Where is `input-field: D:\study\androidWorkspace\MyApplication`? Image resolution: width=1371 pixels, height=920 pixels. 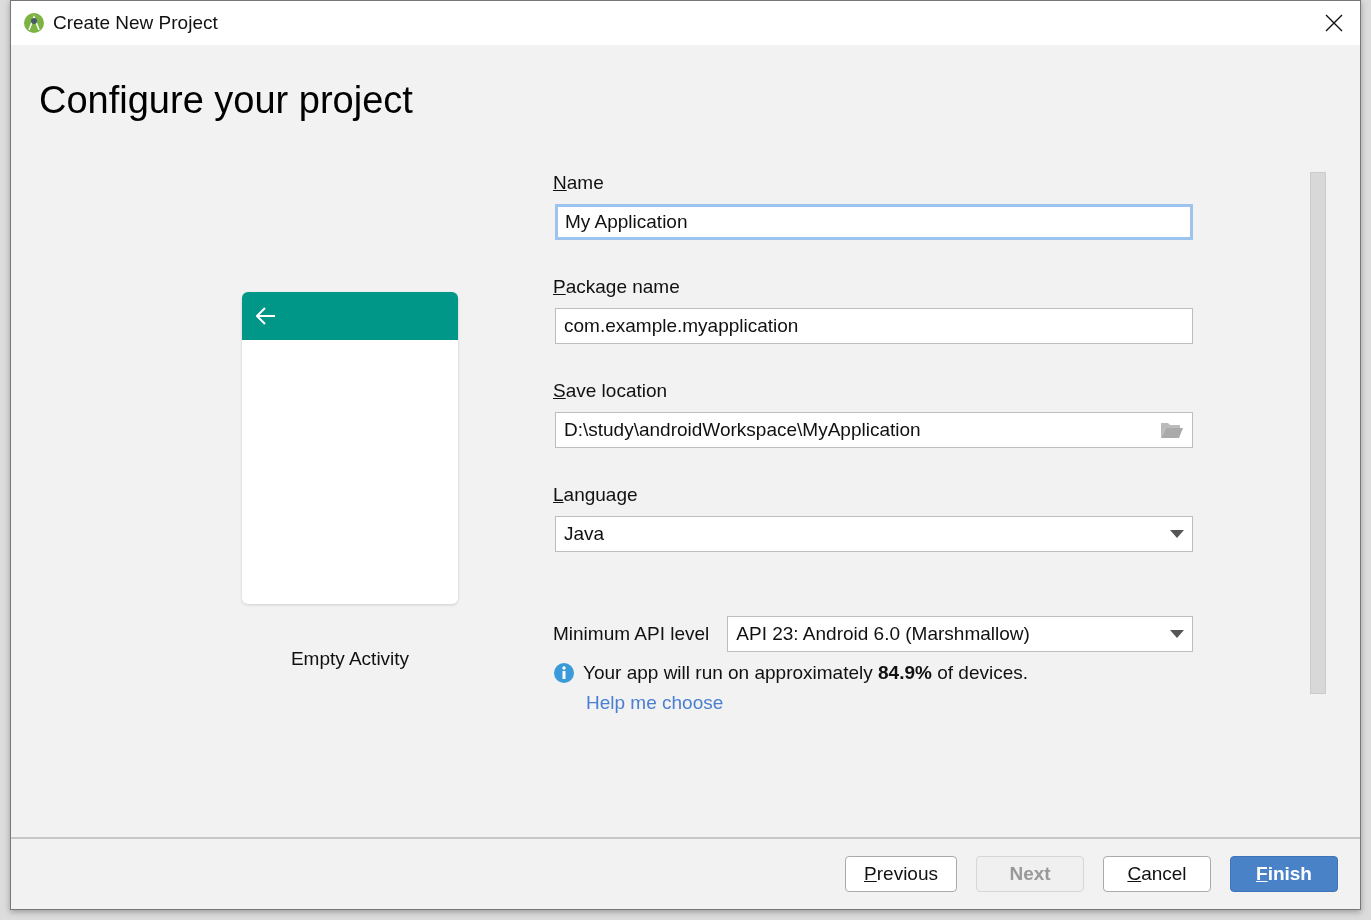
input-field: D:\study\androidWorkspace\MyApplication is located at coordinates (874, 430).